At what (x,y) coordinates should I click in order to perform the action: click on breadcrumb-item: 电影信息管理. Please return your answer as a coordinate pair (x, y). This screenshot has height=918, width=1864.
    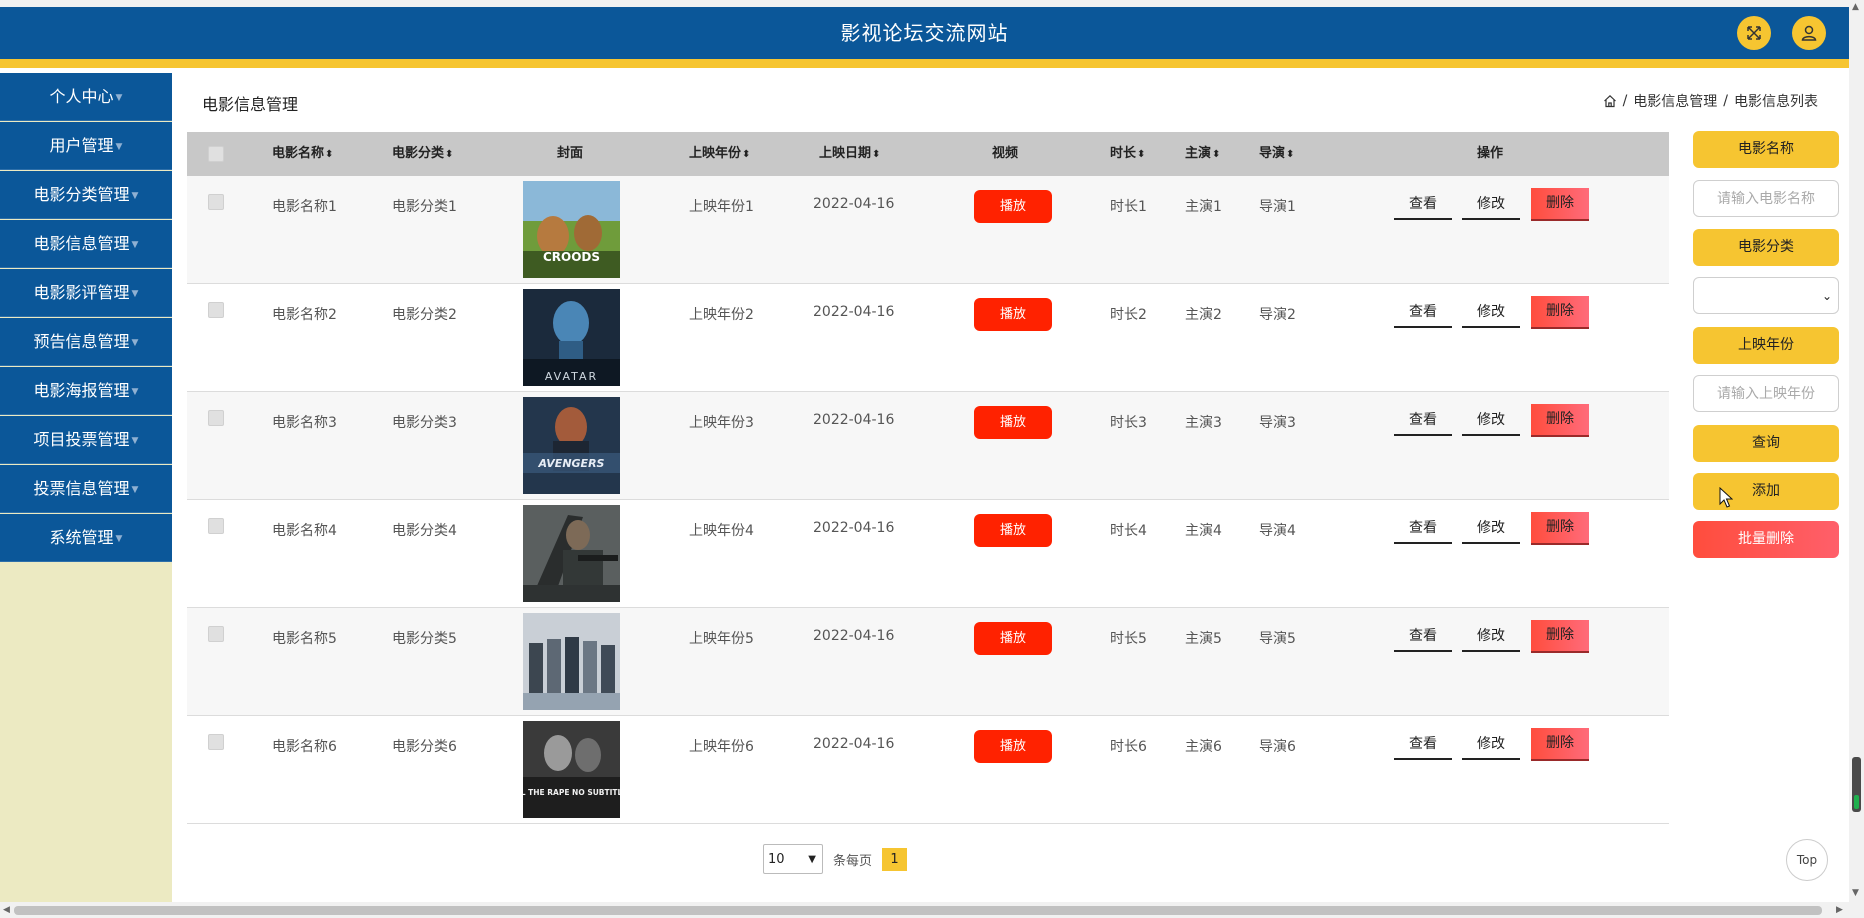
    Looking at the image, I should click on (1675, 101).